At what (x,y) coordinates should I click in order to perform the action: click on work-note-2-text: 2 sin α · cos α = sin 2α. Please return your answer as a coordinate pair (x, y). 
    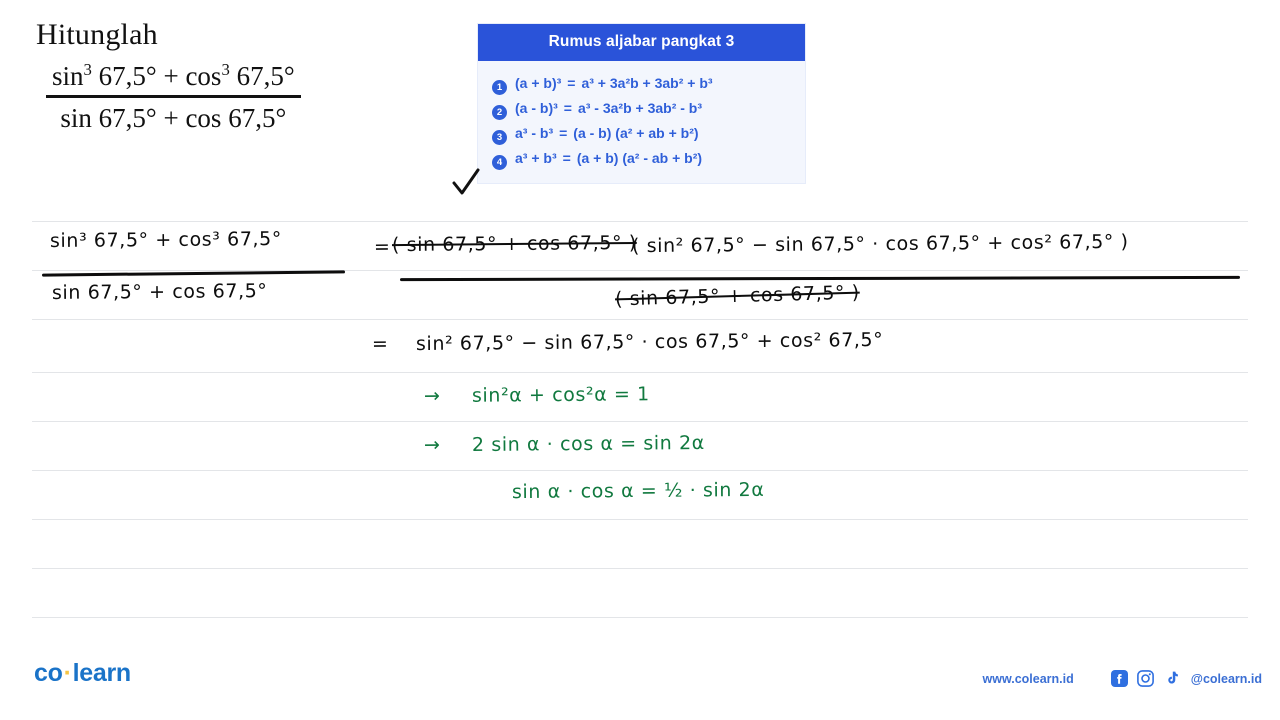
    Looking at the image, I should click on (588, 444).